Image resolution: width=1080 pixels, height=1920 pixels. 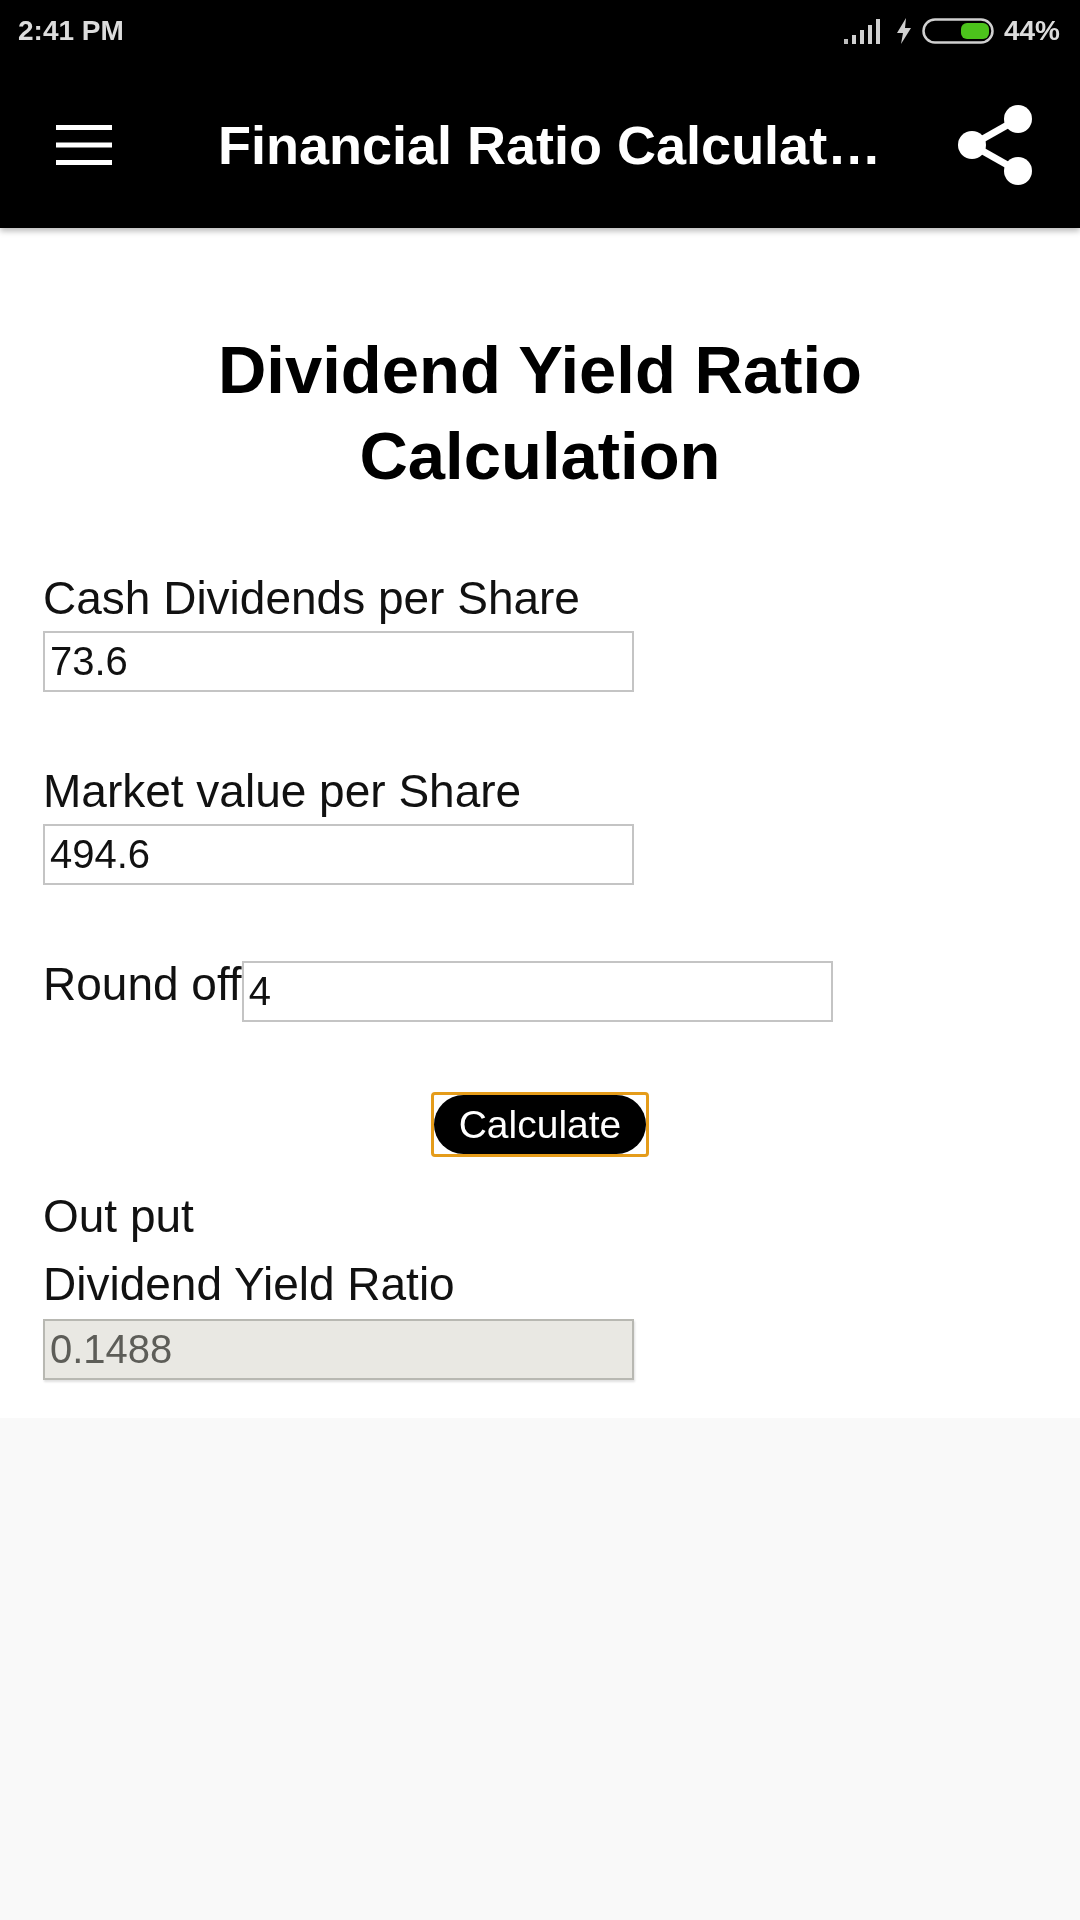 I want to click on field-label: Market value per Share, so click(x=282, y=791).